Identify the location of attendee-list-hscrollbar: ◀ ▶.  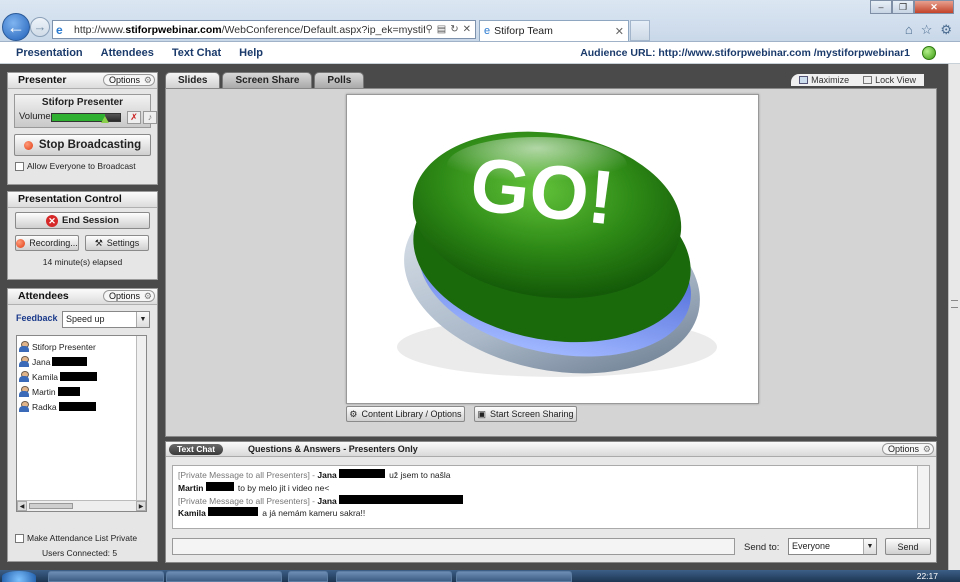
(81, 505).